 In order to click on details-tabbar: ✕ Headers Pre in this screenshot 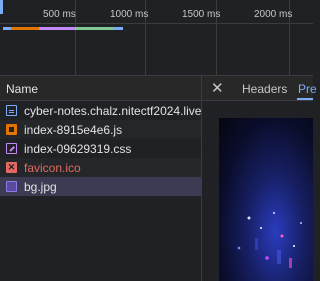, I will do `click(259, 88)`.